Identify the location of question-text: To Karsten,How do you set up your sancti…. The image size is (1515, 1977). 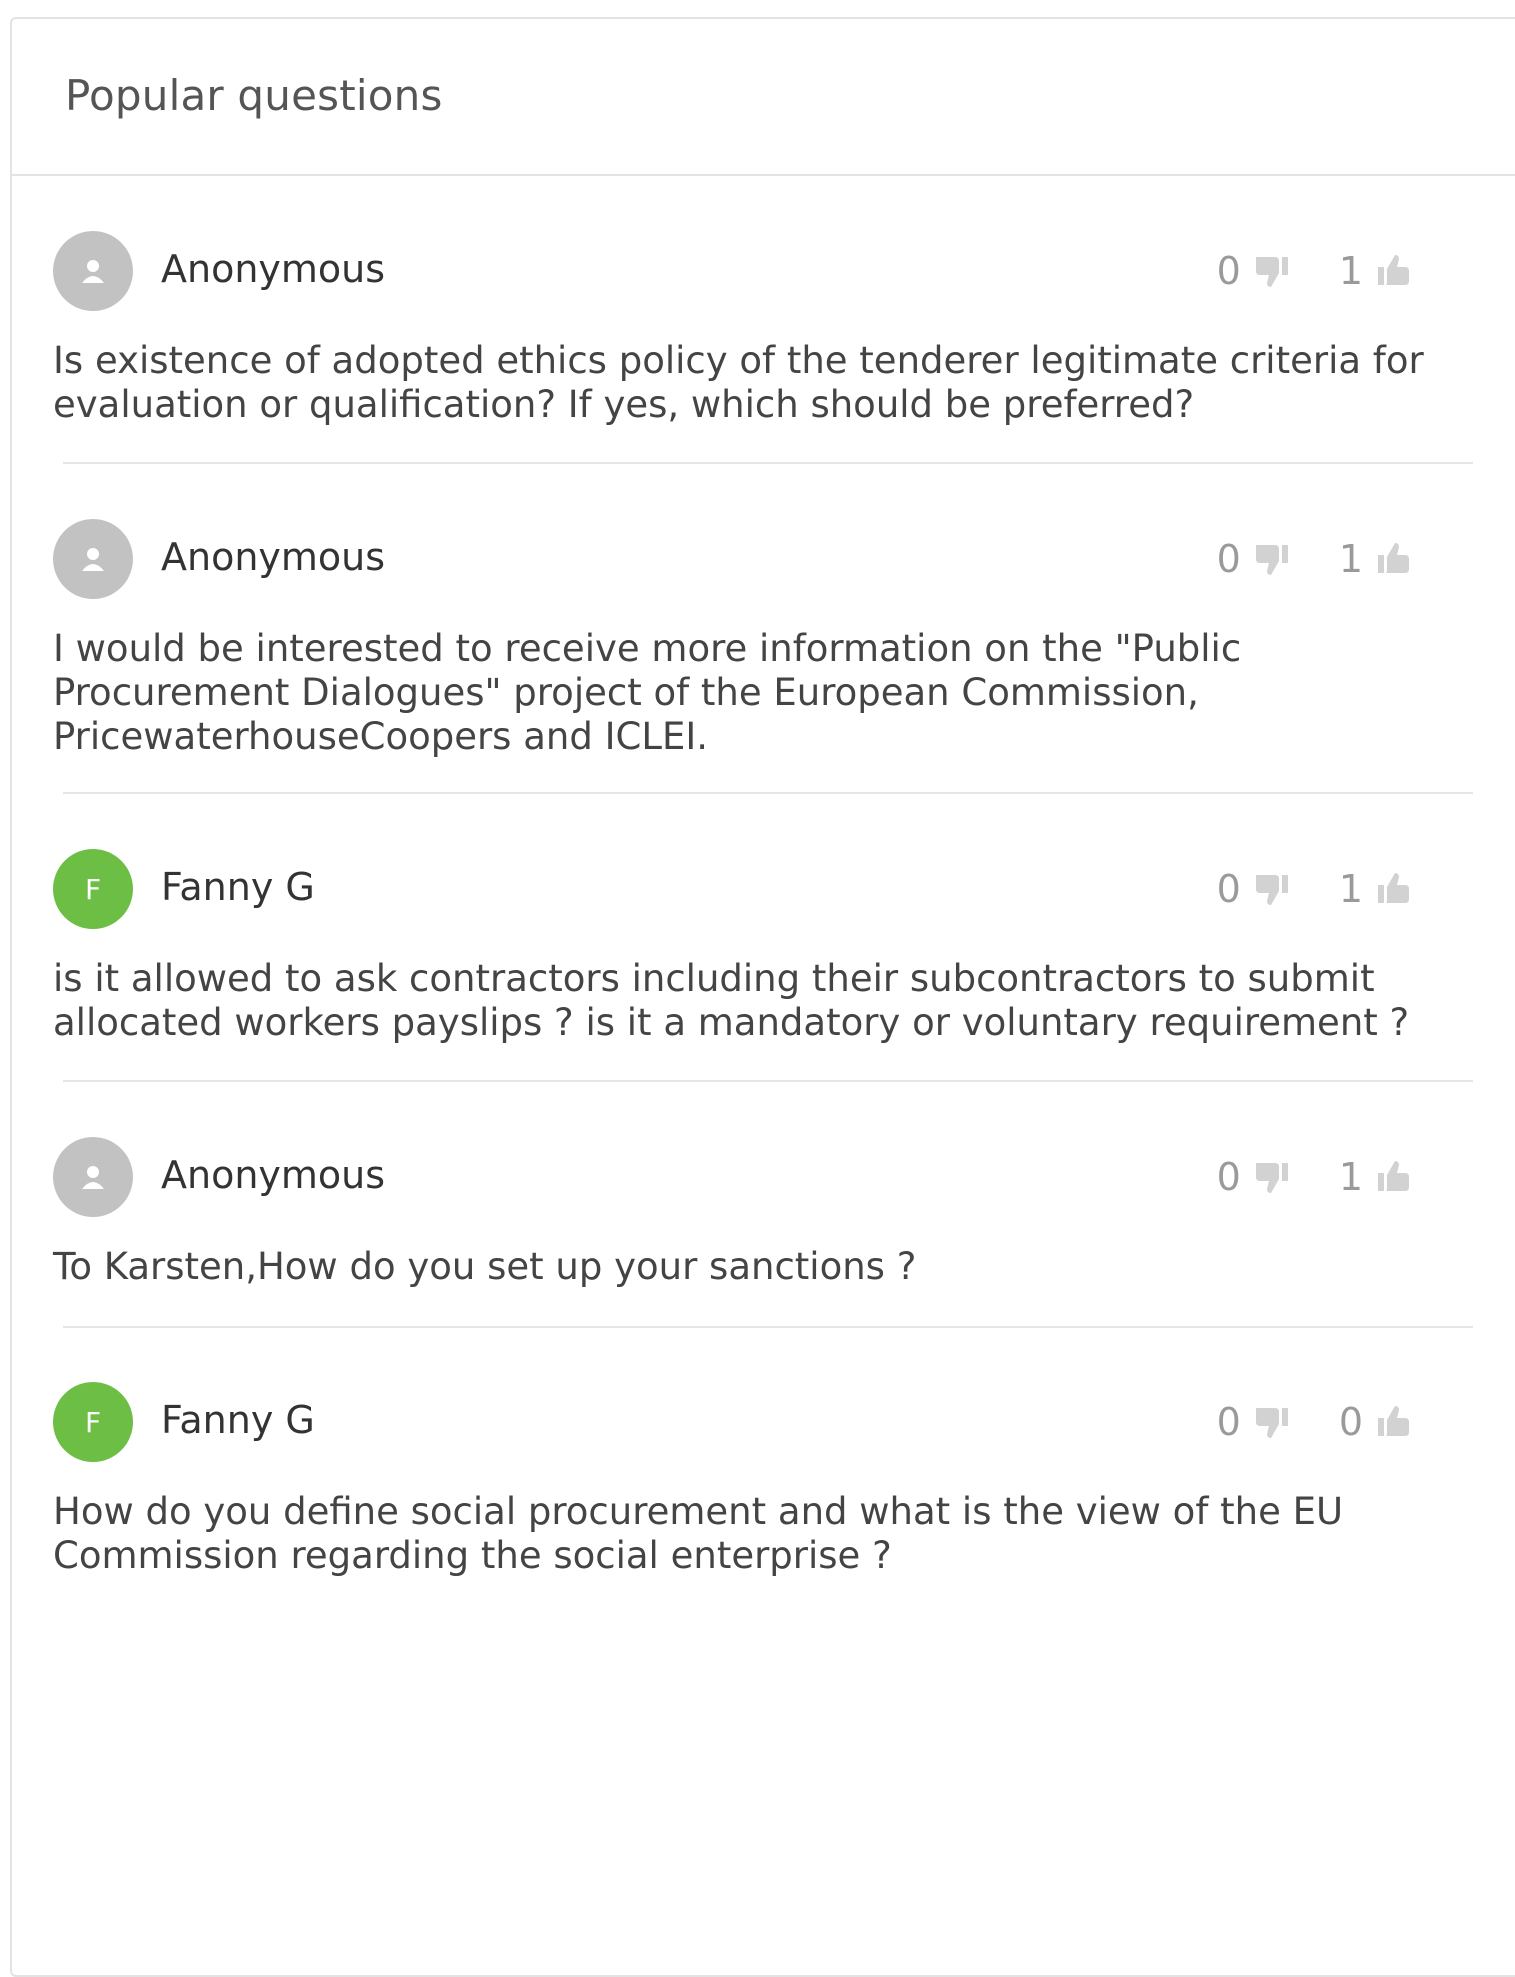
(485, 1266).